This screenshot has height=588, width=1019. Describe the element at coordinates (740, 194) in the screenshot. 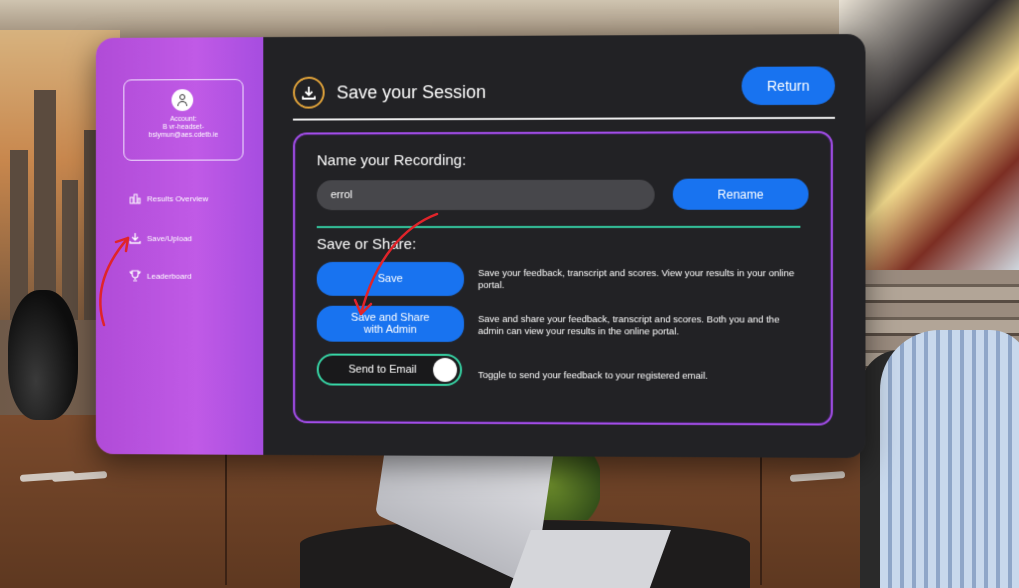

I see `rename-button: Rename` at that location.